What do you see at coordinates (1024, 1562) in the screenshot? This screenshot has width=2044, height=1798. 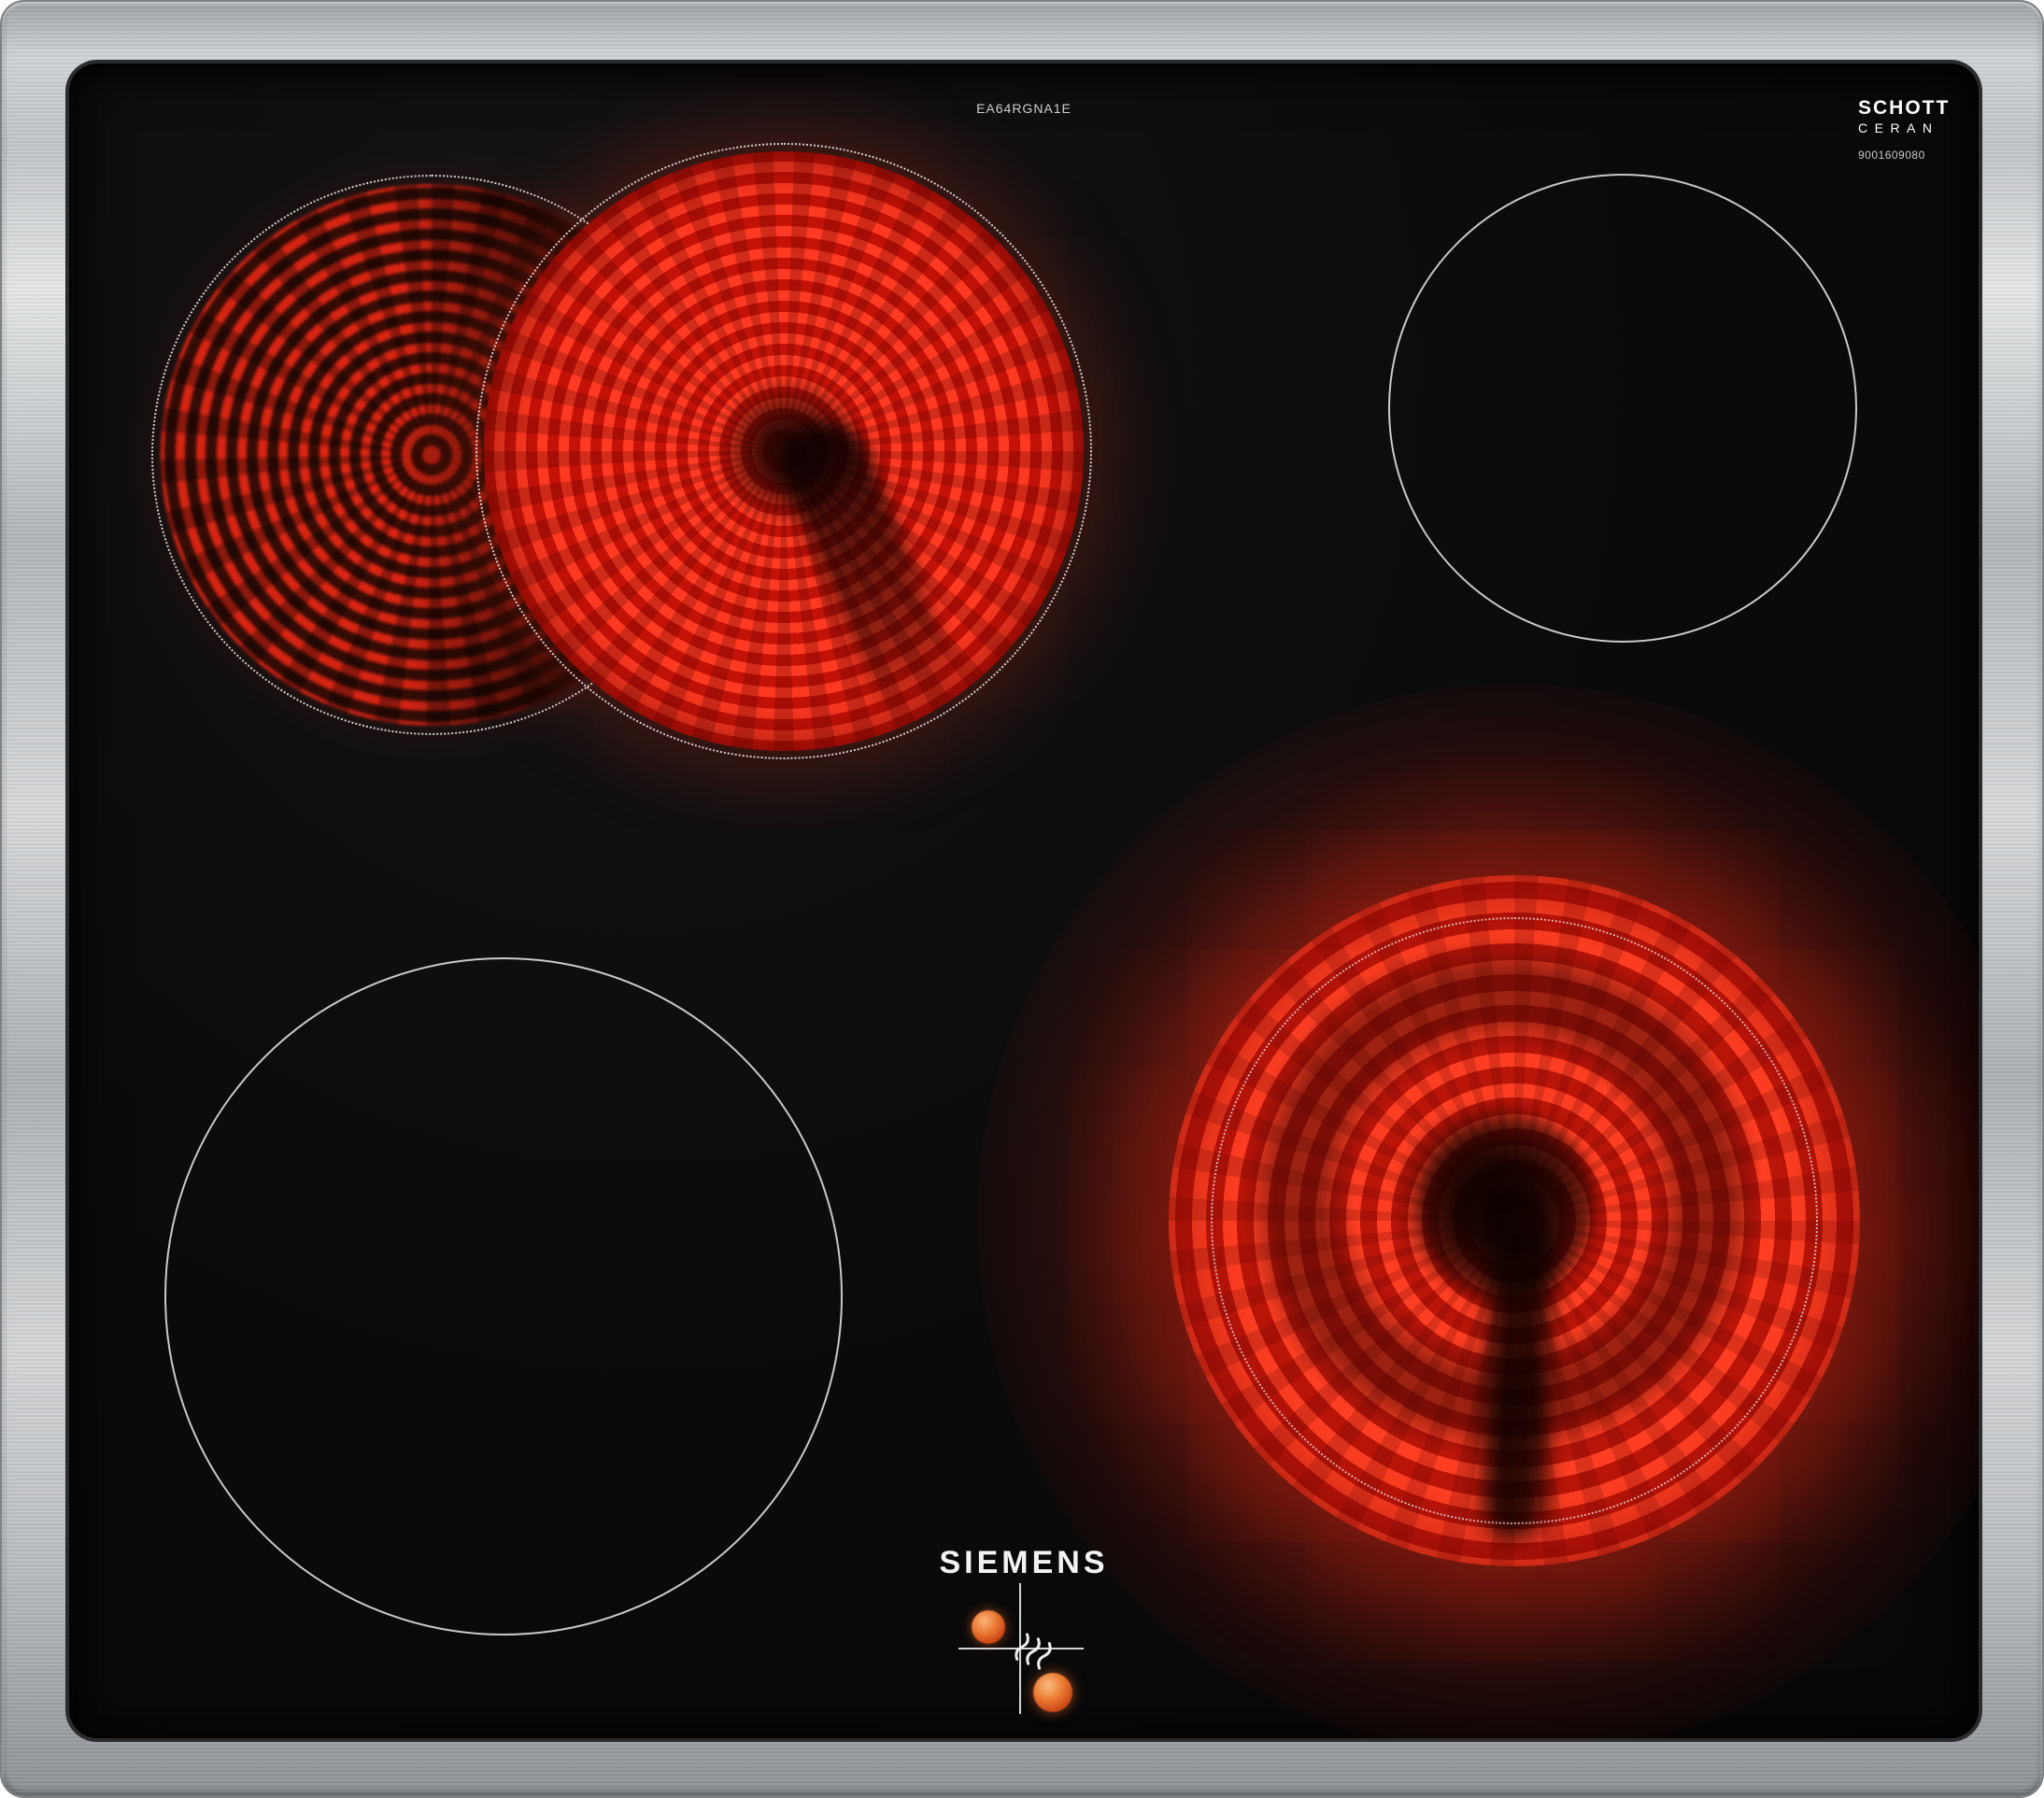 I see `siemens-logo: SIEMENS` at bounding box center [1024, 1562].